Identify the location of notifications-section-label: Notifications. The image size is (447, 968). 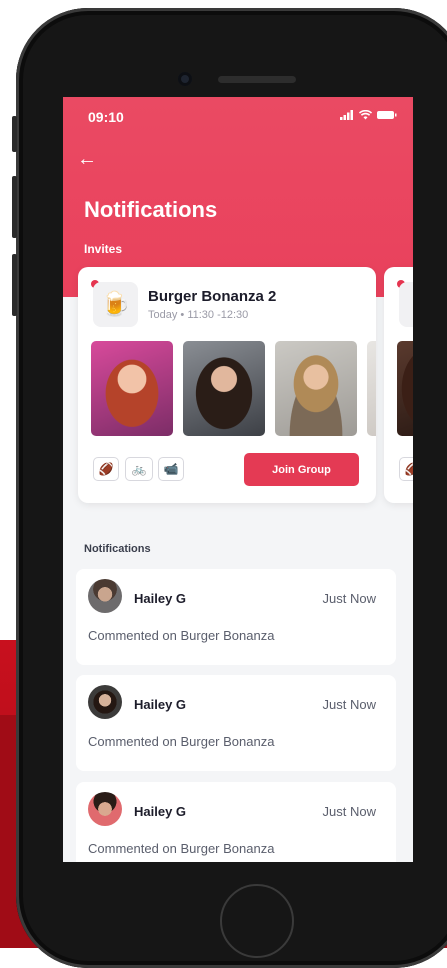
(117, 549).